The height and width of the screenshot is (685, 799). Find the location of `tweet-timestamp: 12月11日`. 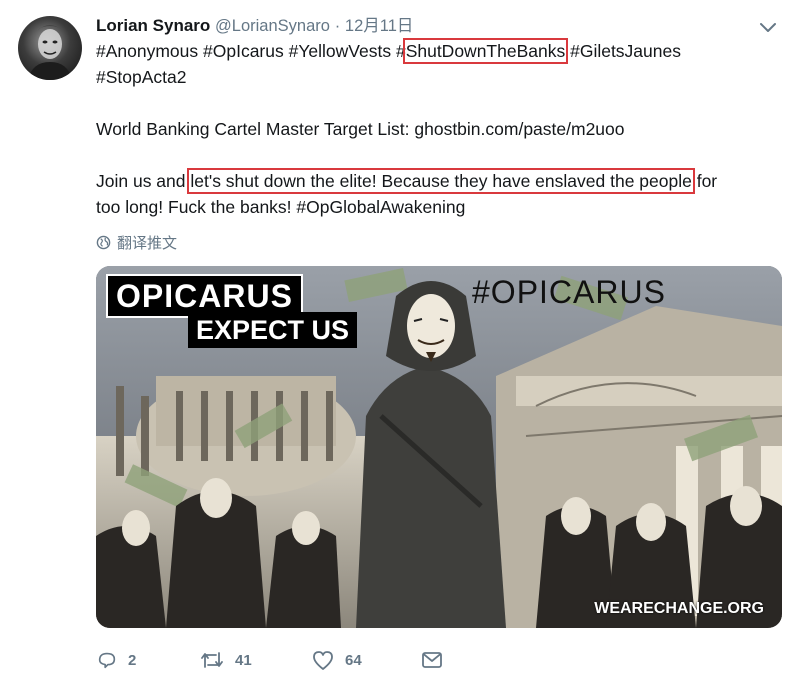

tweet-timestamp: 12月11日 is located at coordinates (379, 26).